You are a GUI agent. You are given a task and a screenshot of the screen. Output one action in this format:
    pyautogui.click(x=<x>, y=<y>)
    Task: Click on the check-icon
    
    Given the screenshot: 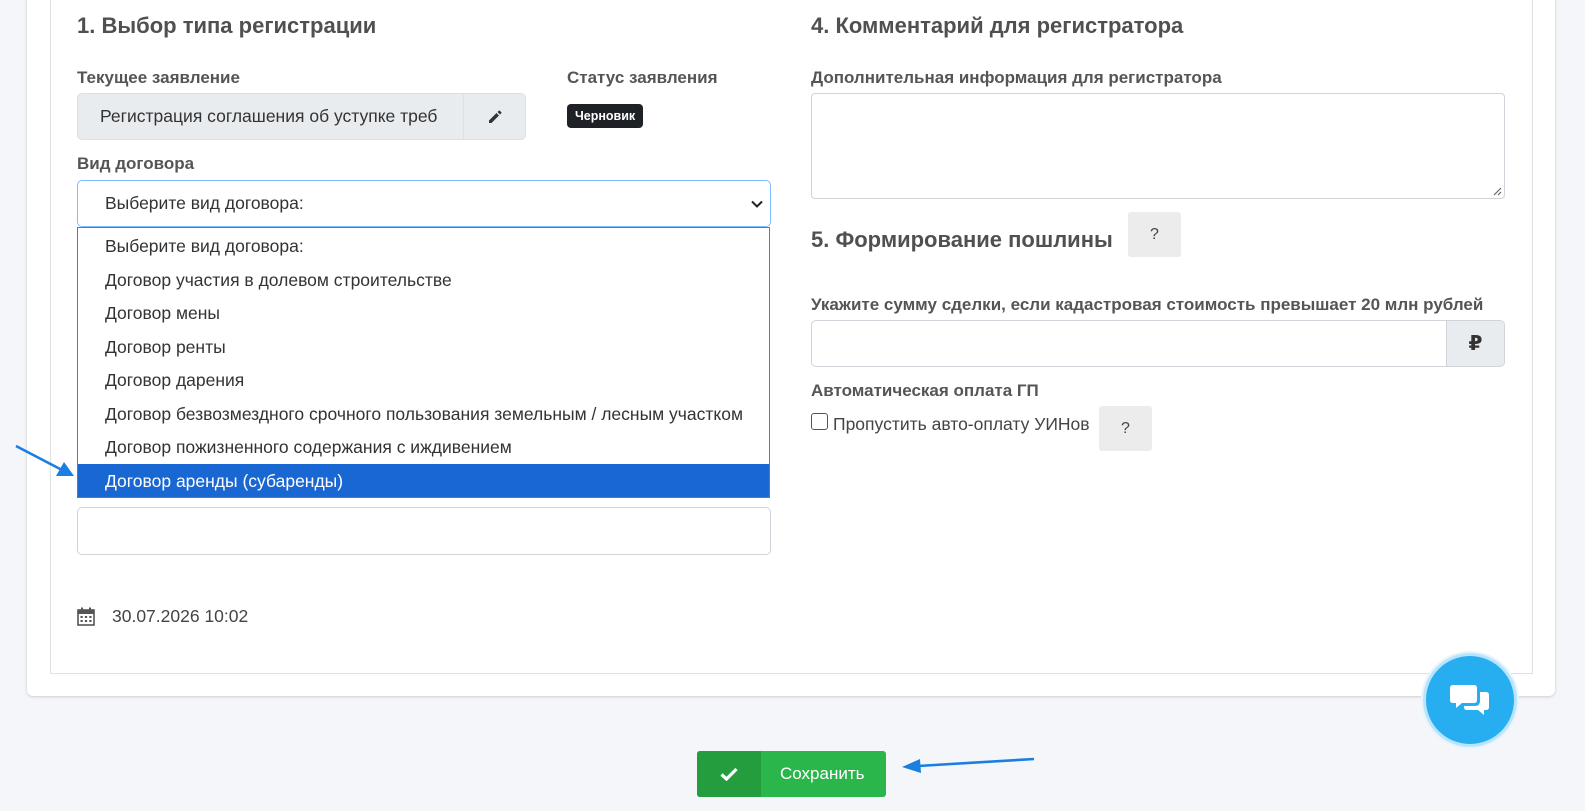 What is the action you would take?
    pyautogui.click(x=729, y=774)
    